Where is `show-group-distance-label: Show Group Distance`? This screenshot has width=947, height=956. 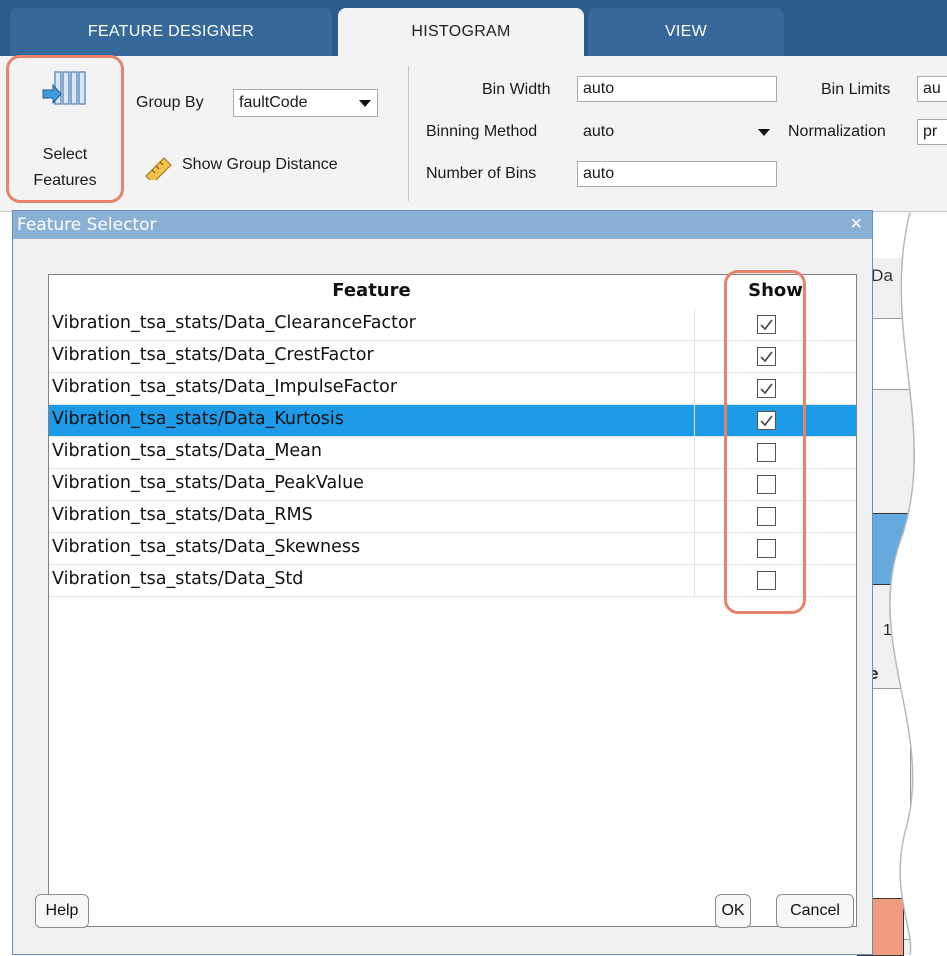
show-group-distance-label: Show Group Distance is located at coordinates (260, 164).